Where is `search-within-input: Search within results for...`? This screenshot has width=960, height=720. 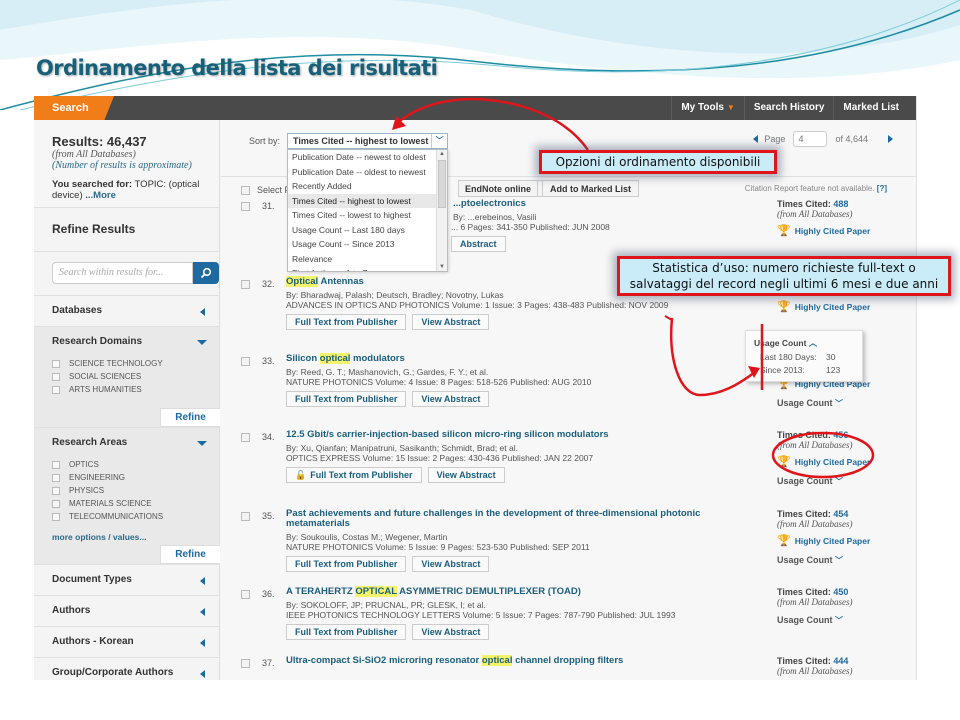
search-within-input: Search within results for... is located at coordinates (123, 273).